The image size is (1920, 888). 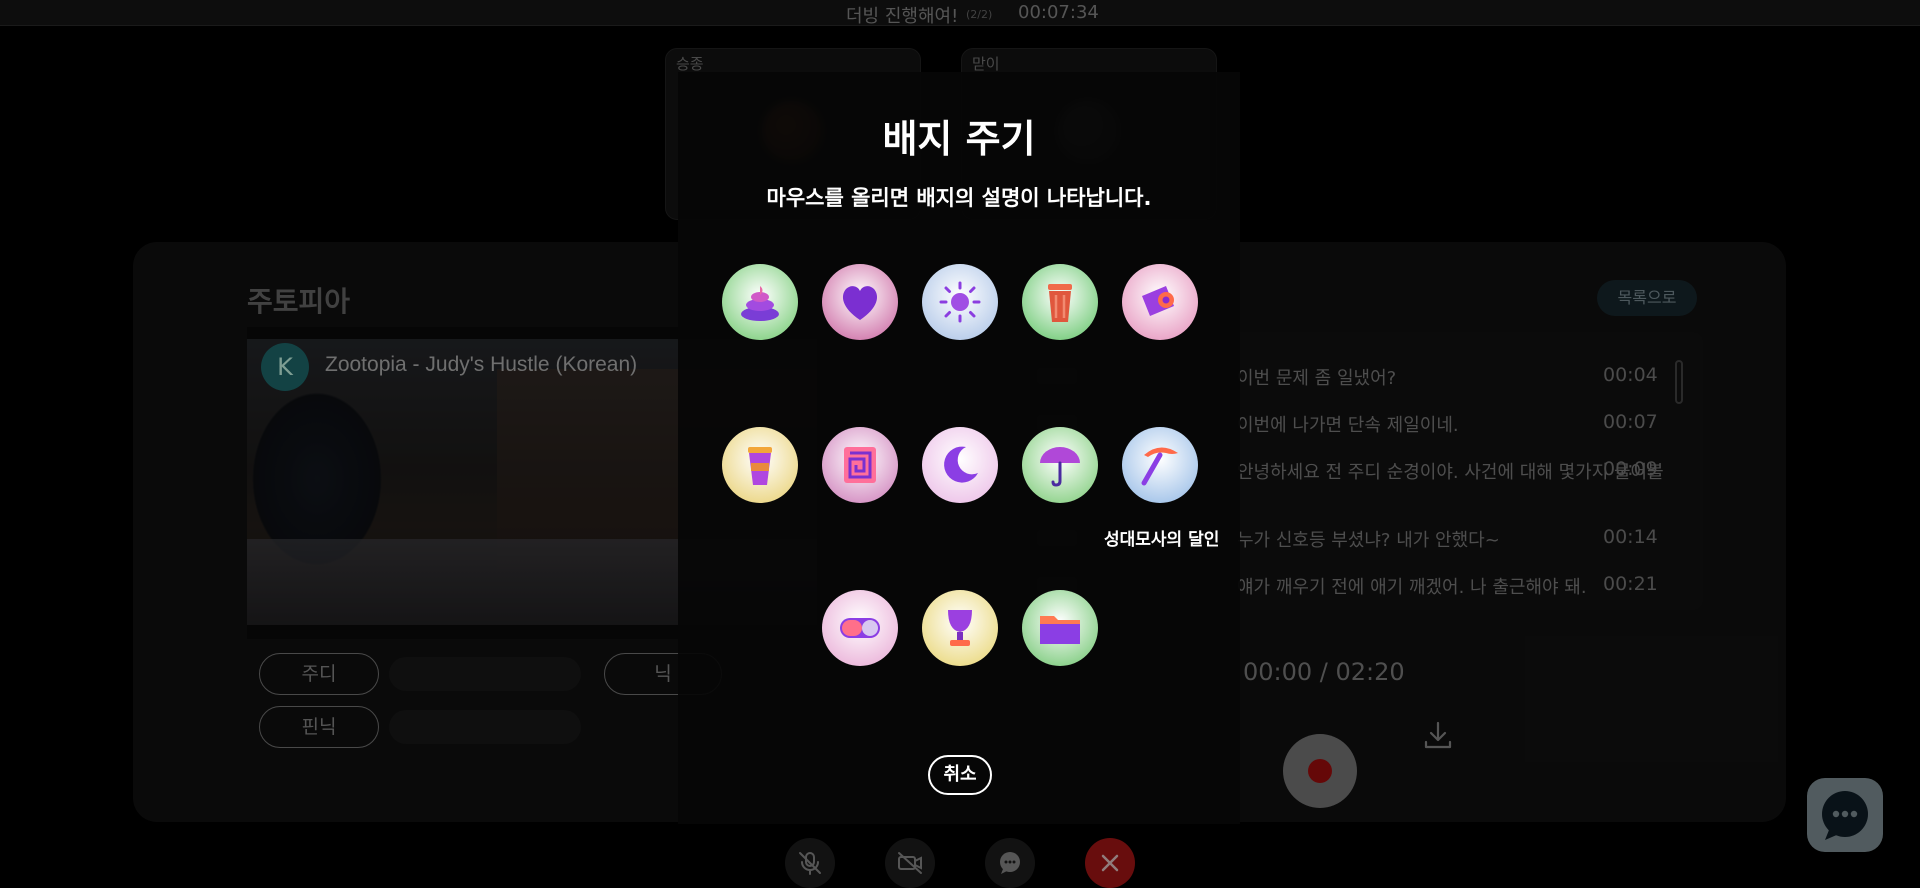 I want to click on badge-moon, so click(x=960, y=465).